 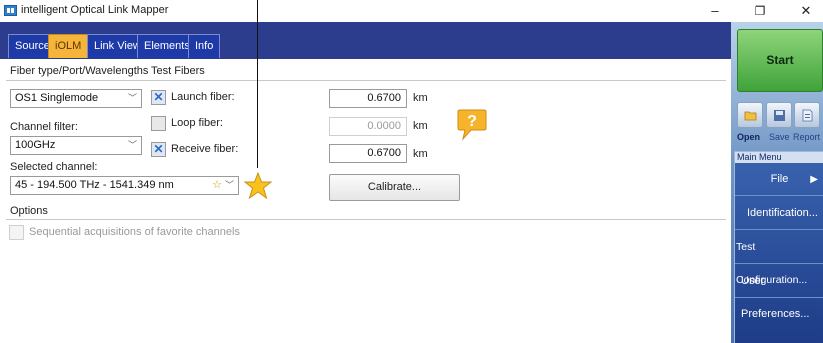 I want to click on fiber-type-select: OS1 Singlemode ﹀, so click(x=76, y=98).